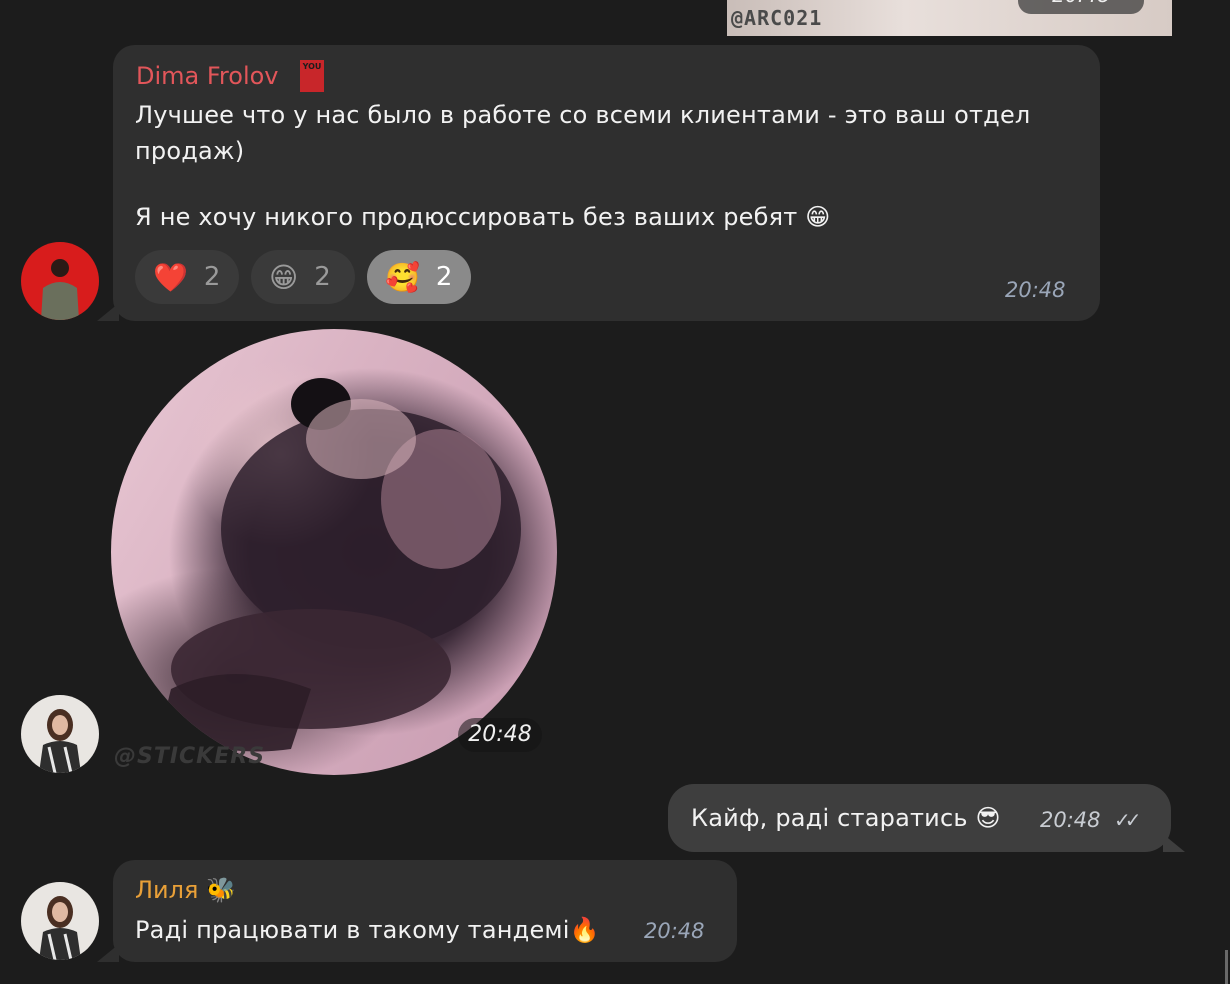  I want to click on reaction-smiling-hearts: 🥰 2, so click(419, 277).